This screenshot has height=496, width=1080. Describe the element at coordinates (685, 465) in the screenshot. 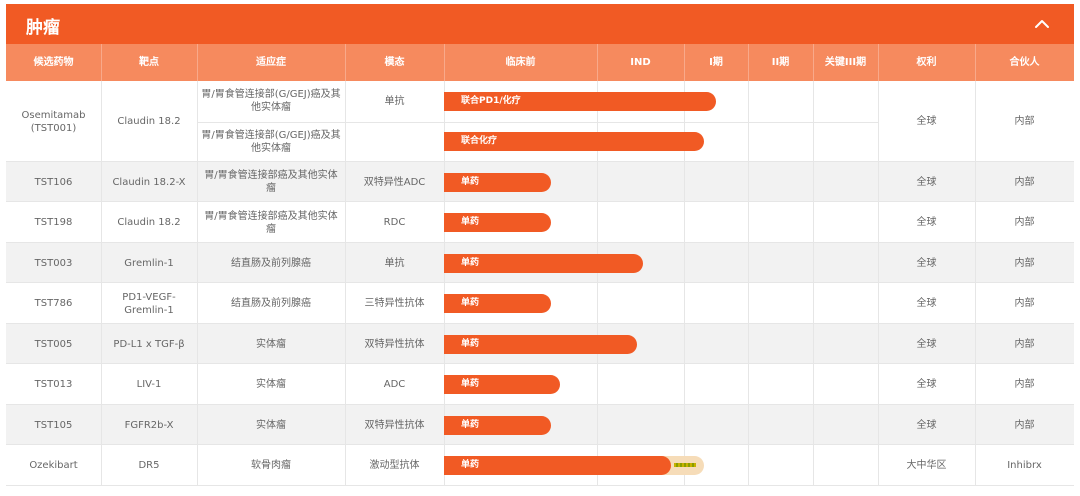

I see `milestone-marker-icon` at that location.